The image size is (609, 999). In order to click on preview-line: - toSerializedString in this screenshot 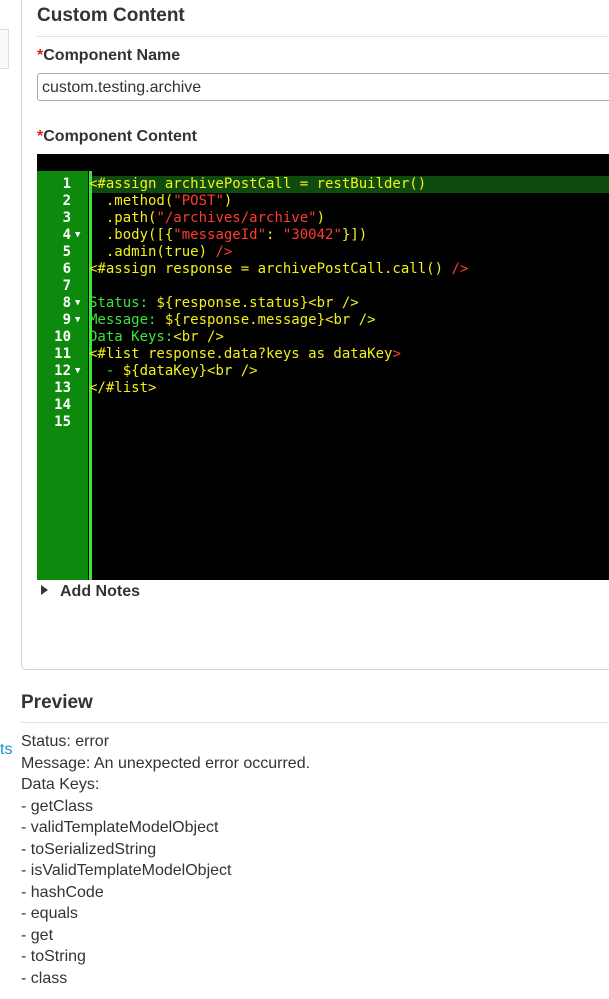, I will do `click(89, 849)`.